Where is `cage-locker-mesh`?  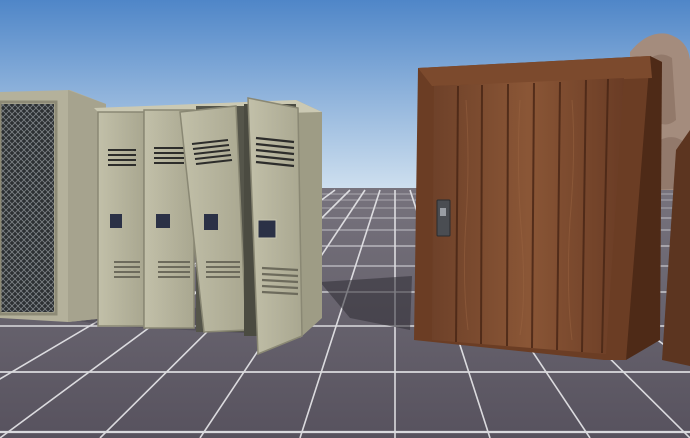 cage-locker-mesh is located at coordinates (27, 208).